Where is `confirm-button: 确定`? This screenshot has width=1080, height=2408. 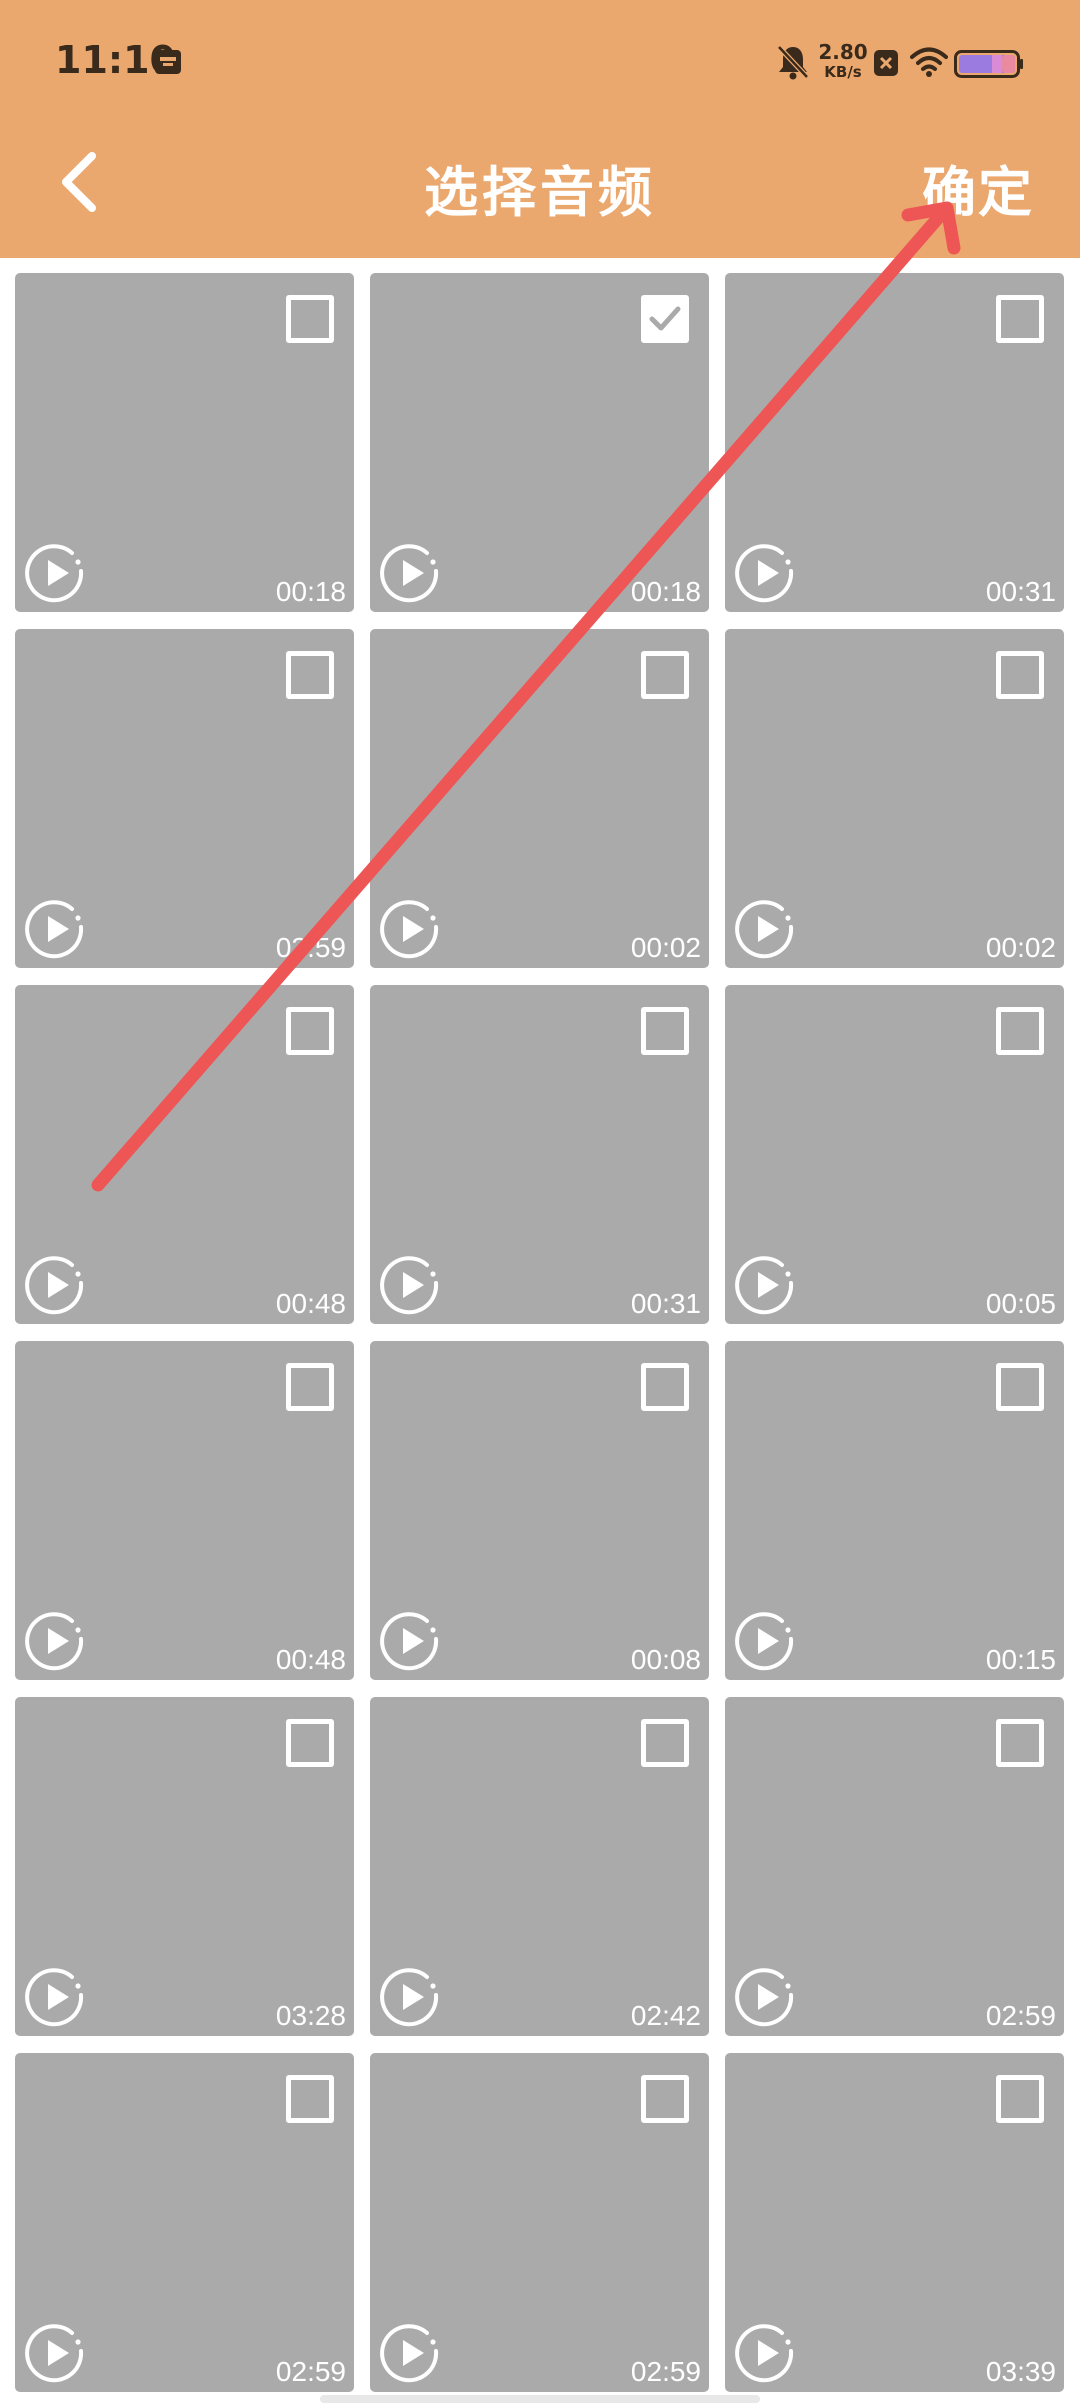
confirm-button: 确定 is located at coordinates (978, 187).